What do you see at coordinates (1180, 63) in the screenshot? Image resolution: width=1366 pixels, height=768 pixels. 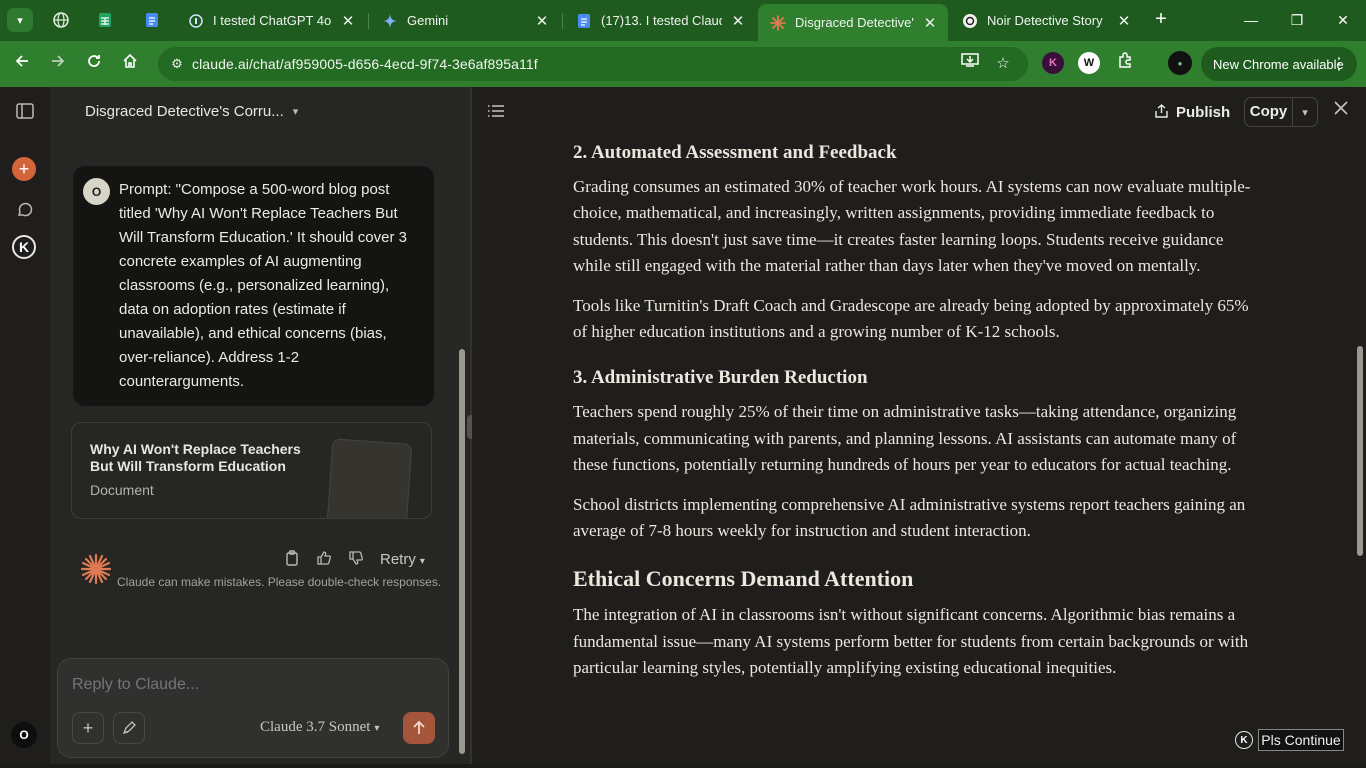 I see `profile-avatar: ●` at bounding box center [1180, 63].